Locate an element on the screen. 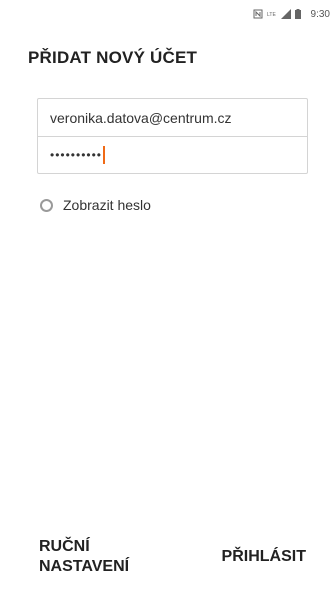 The height and width of the screenshot is (597, 330). unchecked-circle-icon is located at coordinates (46, 205).